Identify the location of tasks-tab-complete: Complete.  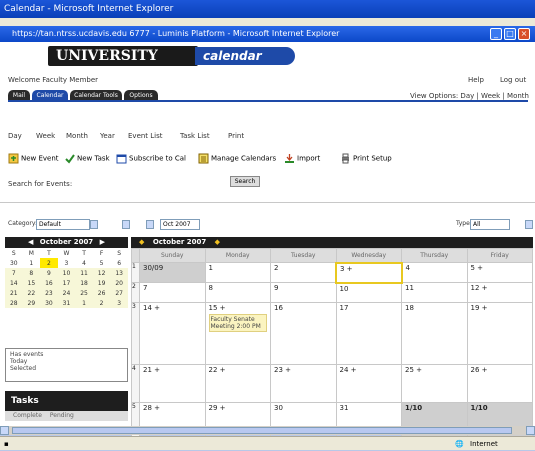
(27, 415).